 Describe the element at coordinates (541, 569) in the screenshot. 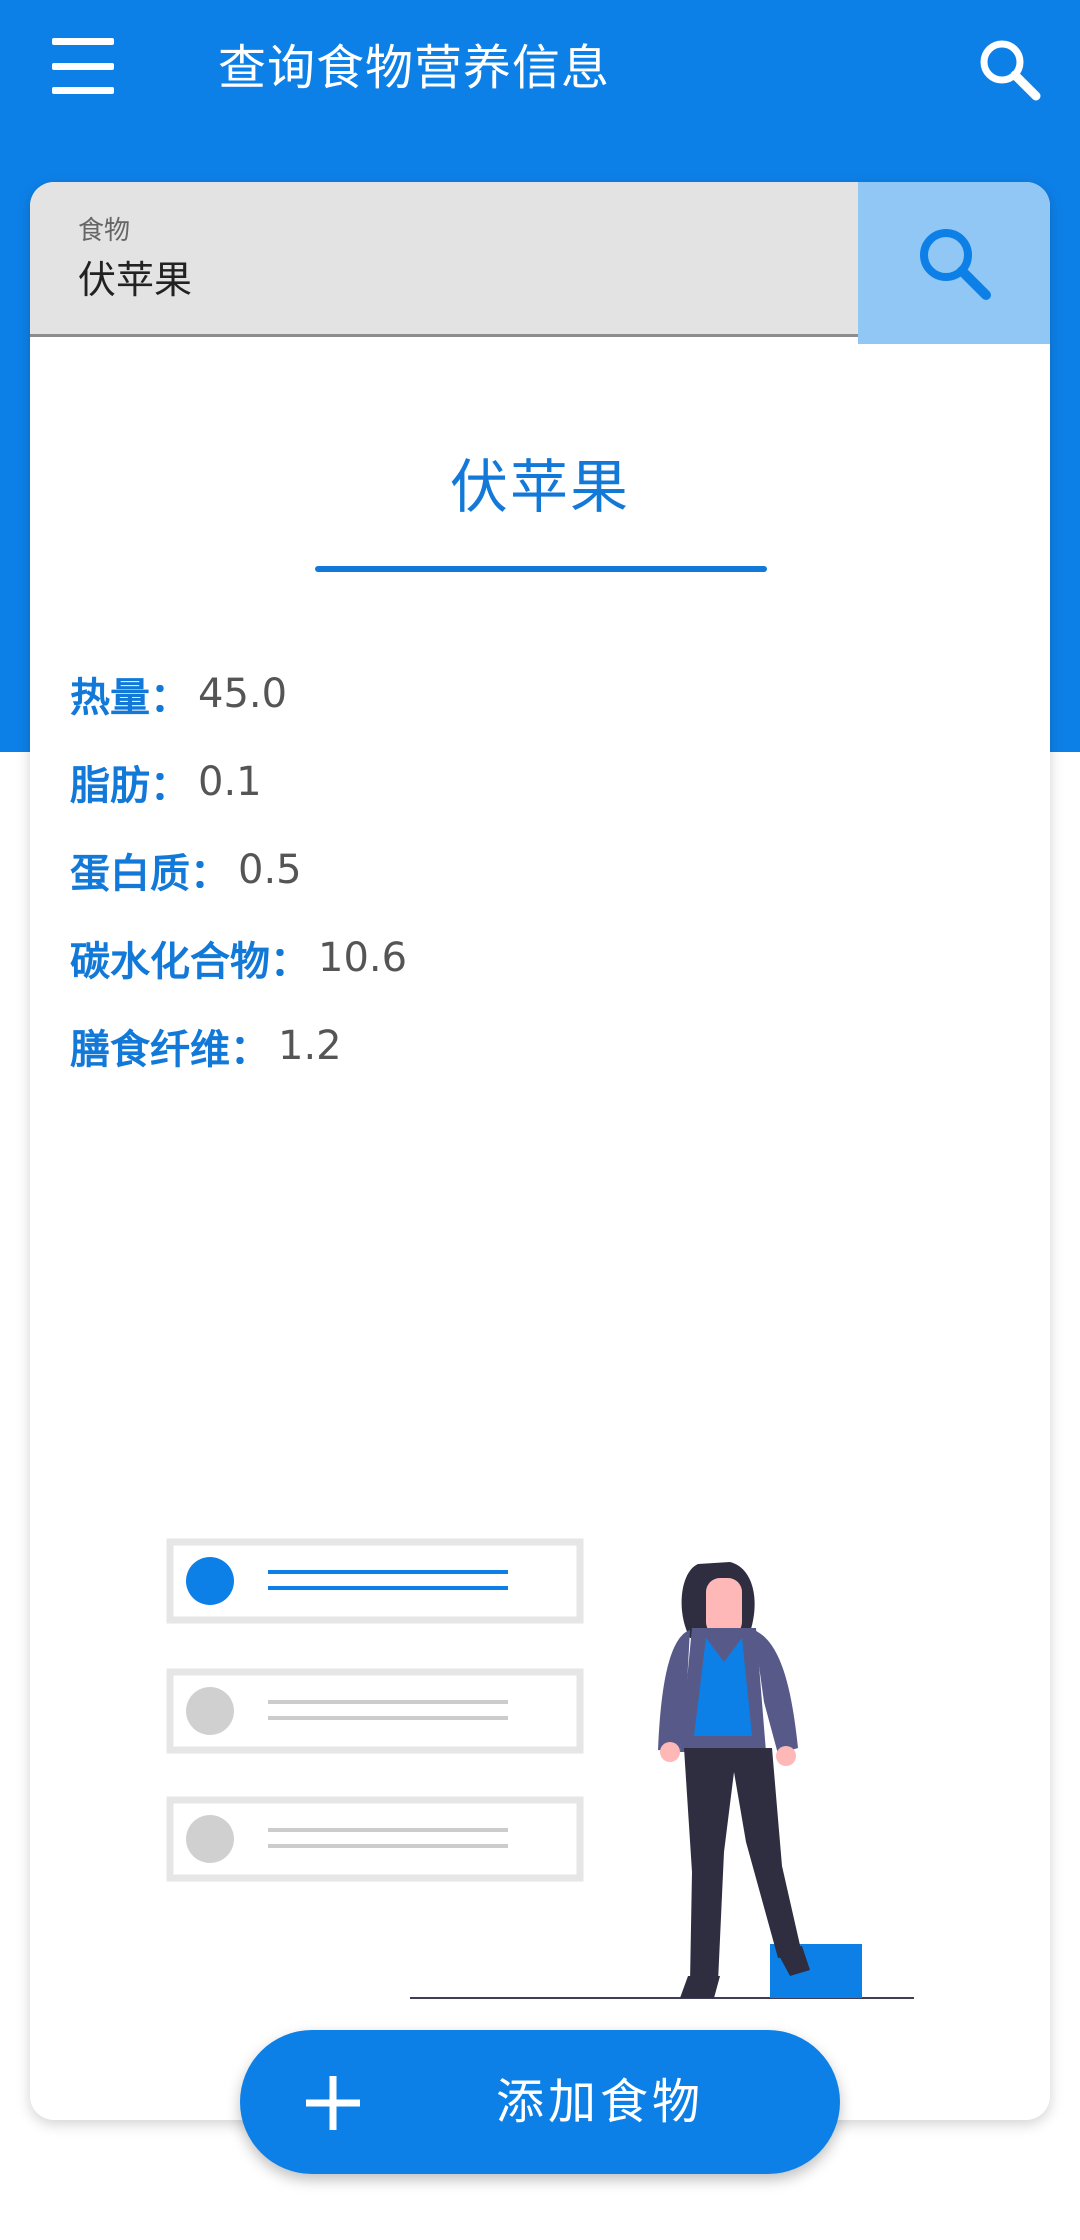

I see `heading-underline` at that location.